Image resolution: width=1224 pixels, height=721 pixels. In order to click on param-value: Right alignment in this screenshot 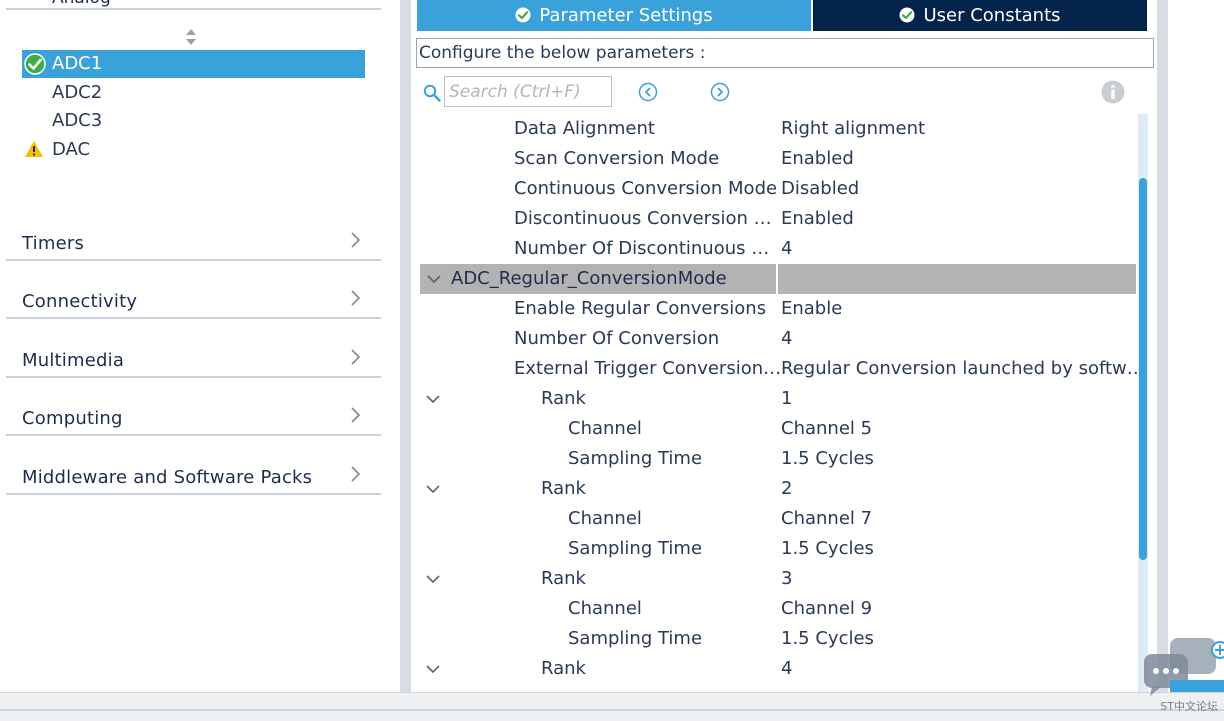, I will do `click(853, 128)`.